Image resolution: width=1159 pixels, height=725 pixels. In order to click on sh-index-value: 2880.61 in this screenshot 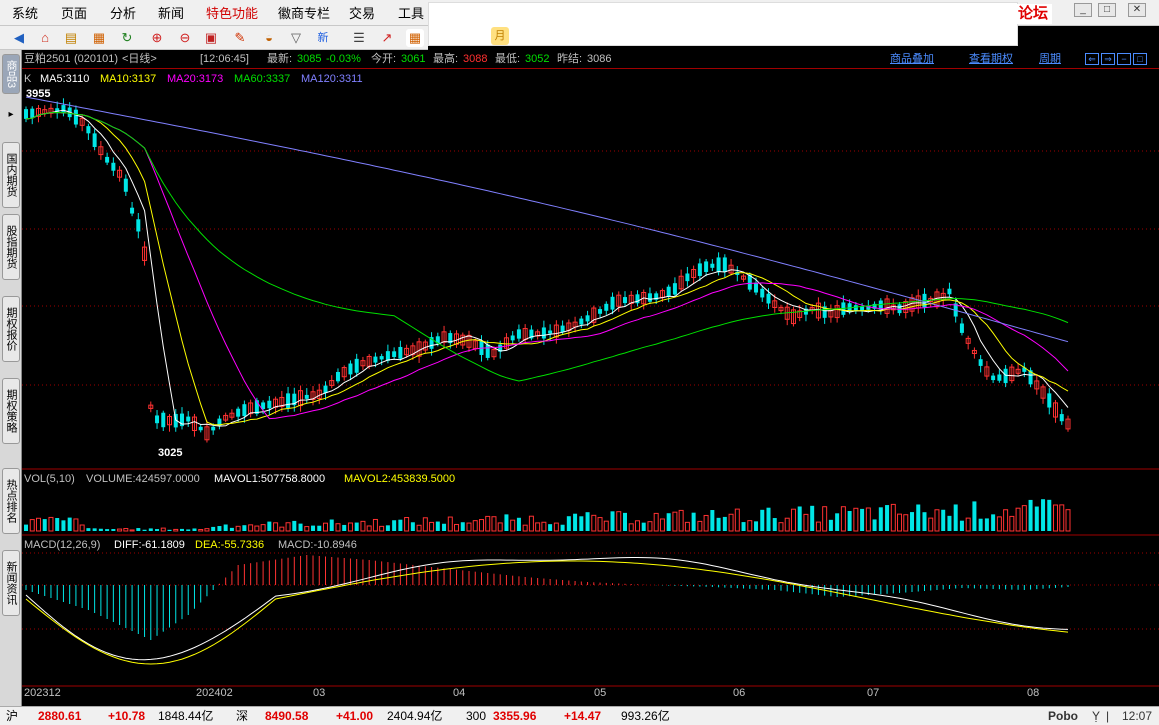, I will do `click(59, 716)`.